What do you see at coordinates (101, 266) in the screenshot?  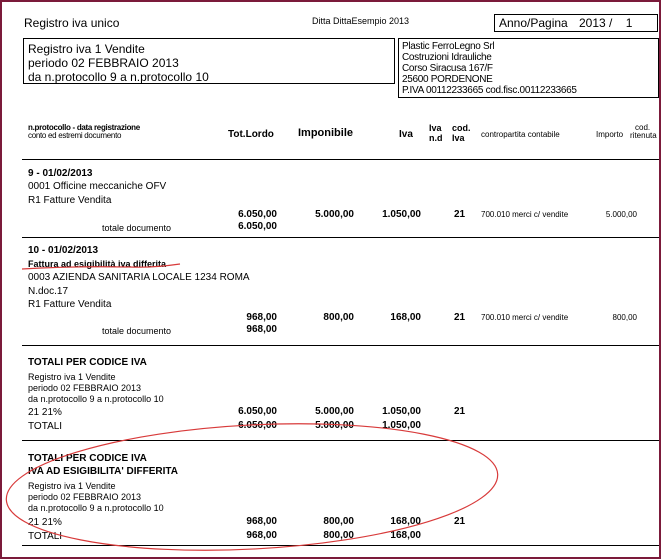 I see `annotation-underline` at bounding box center [101, 266].